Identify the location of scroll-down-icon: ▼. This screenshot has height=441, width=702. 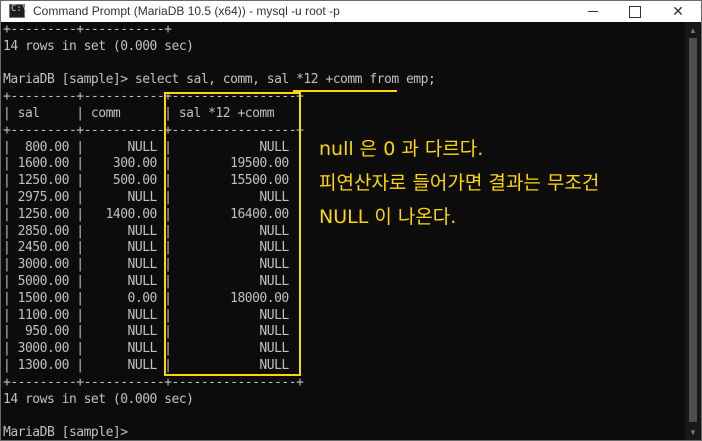
(693, 432).